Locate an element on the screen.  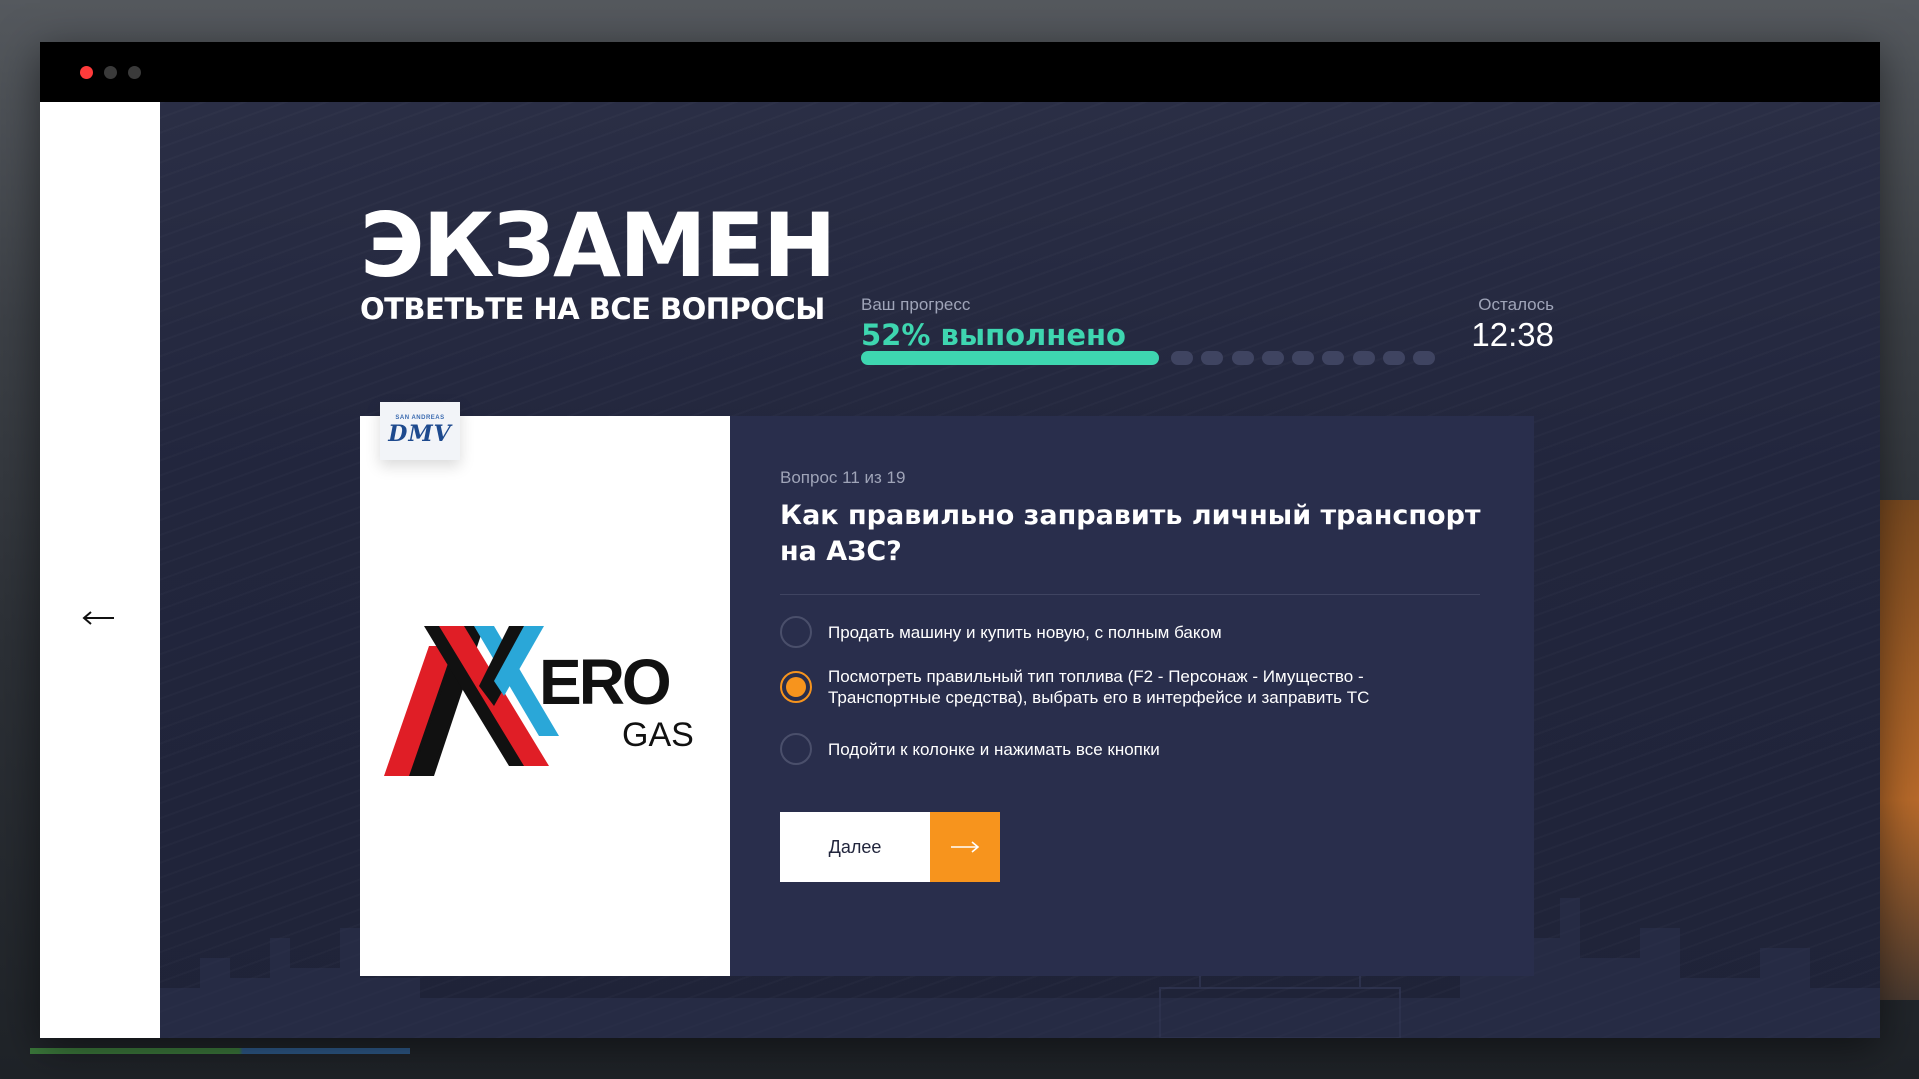
timer-value: 12:38 is located at coordinates (1512, 334).